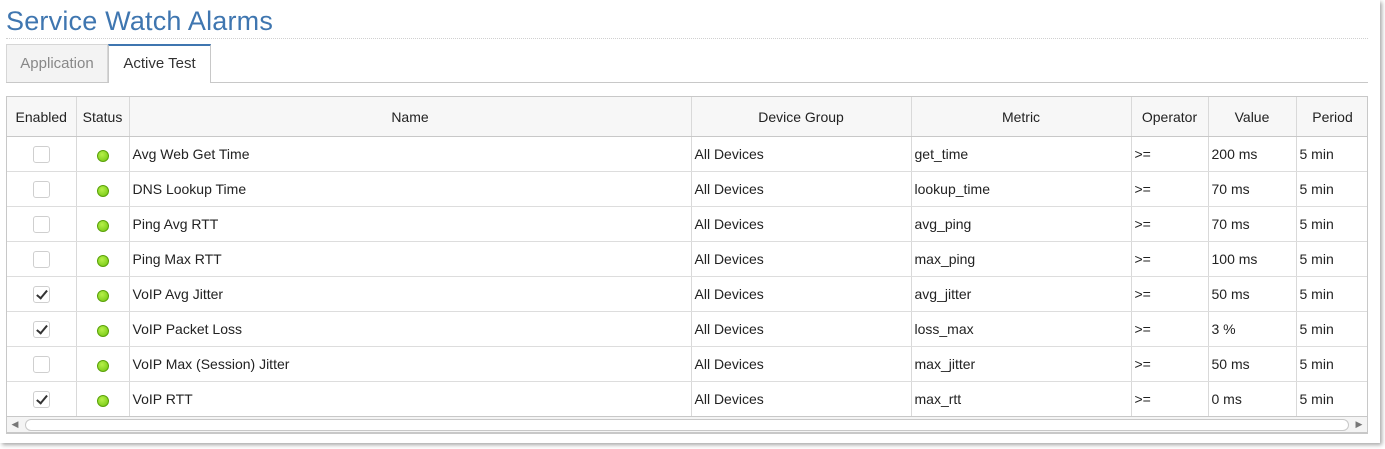 The width and height of the screenshot is (1385, 449). Describe the element at coordinates (1021, 329) in the screenshot. I see `metric-cell: loss_max` at that location.